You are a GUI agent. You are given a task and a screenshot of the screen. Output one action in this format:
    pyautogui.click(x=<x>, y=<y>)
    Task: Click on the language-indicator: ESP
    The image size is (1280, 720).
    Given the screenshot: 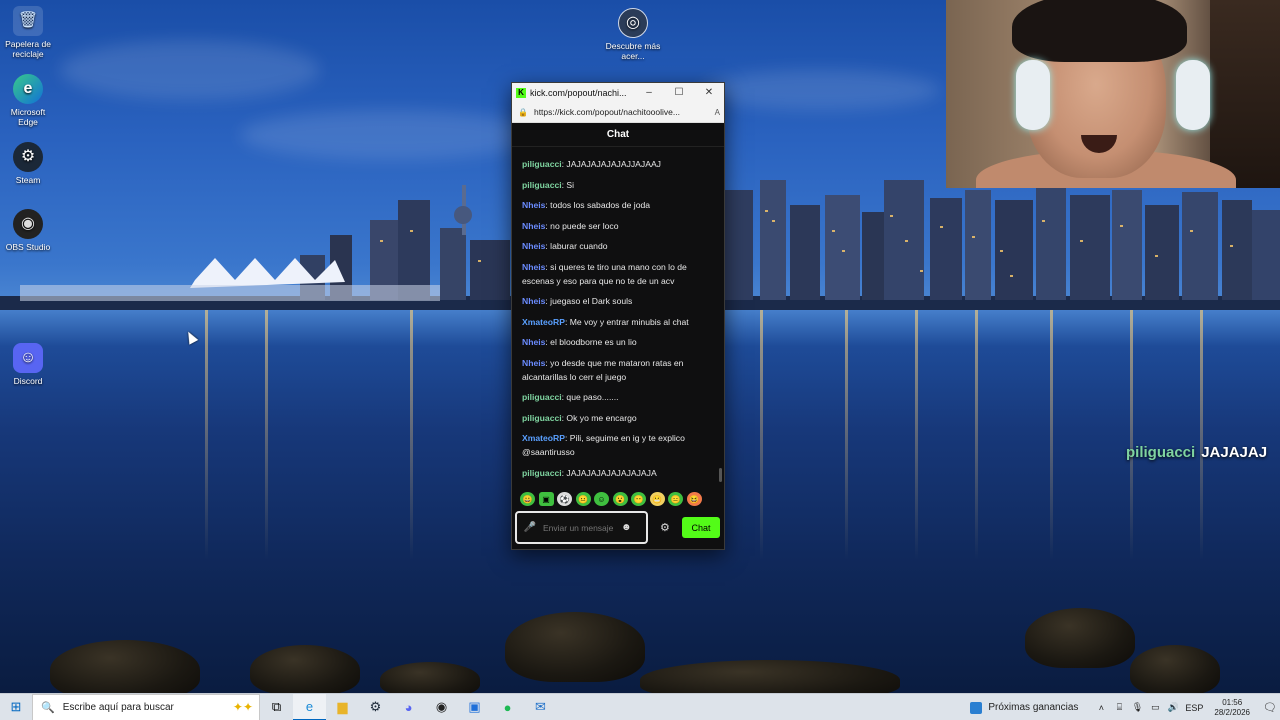 What is the action you would take?
    pyautogui.click(x=1194, y=708)
    